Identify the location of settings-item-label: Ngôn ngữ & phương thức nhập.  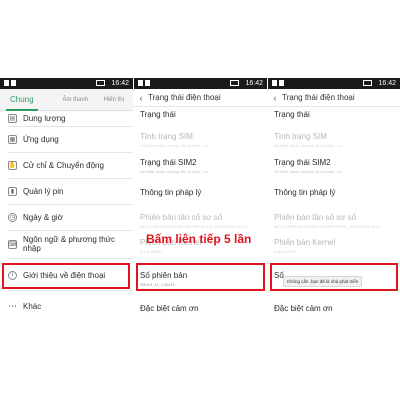
(69, 244).